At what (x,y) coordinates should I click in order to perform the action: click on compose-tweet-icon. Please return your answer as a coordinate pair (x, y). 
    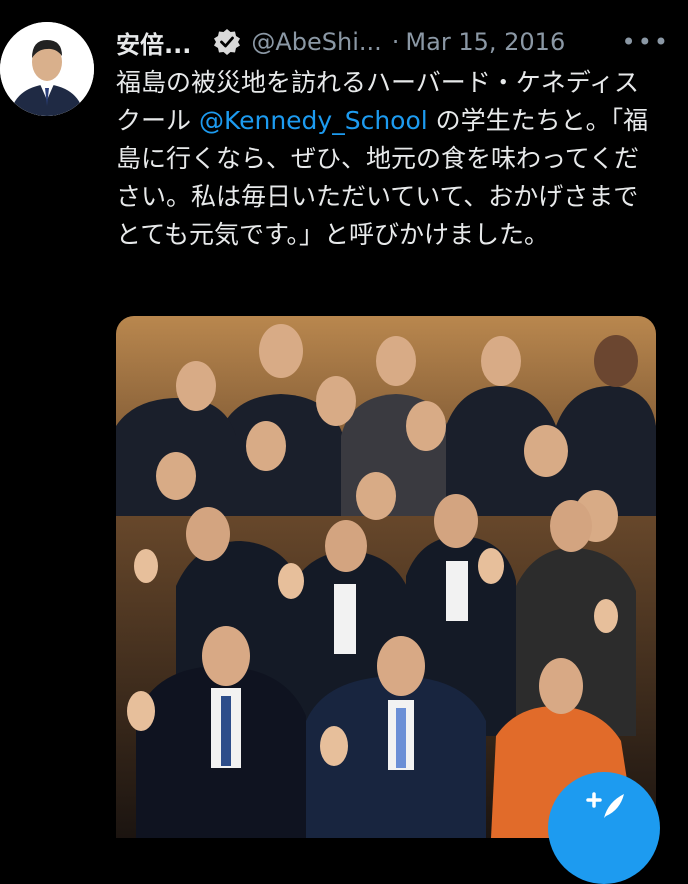
    Looking at the image, I should click on (604, 804).